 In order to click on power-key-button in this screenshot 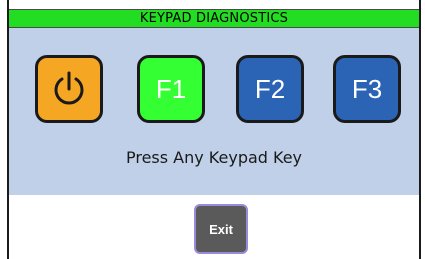, I will do `click(69, 89)`.